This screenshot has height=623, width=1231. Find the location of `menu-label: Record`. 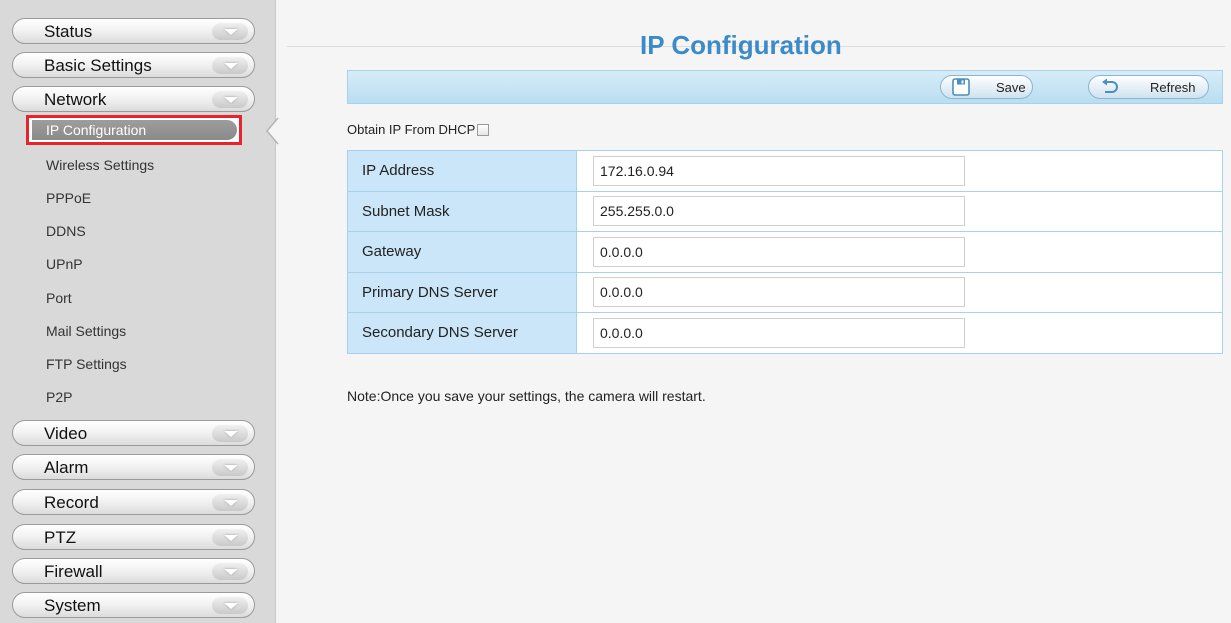

menu-label: Record is located at coordinates (71, 502).